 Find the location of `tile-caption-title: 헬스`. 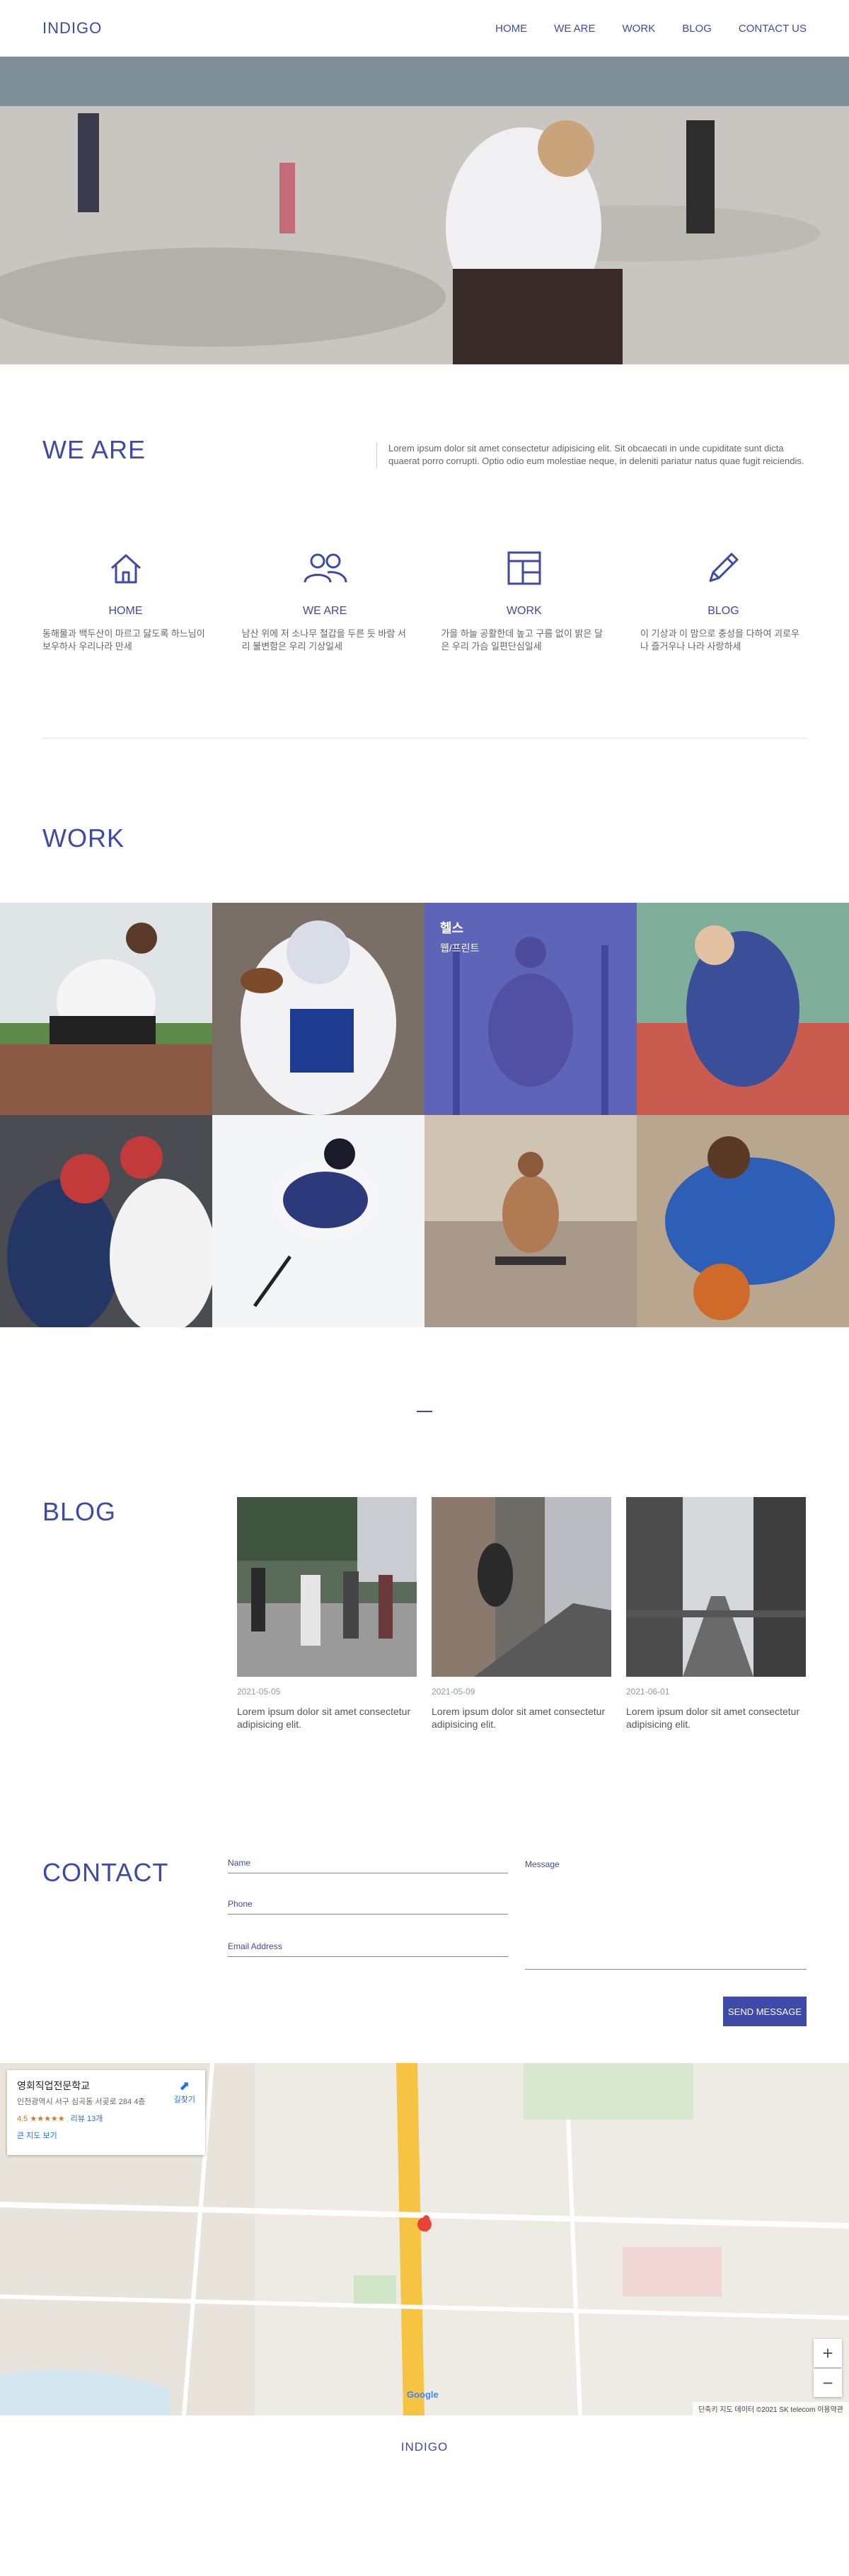

tile-caption-title: 헬스 is located at coordinates (452, 928).